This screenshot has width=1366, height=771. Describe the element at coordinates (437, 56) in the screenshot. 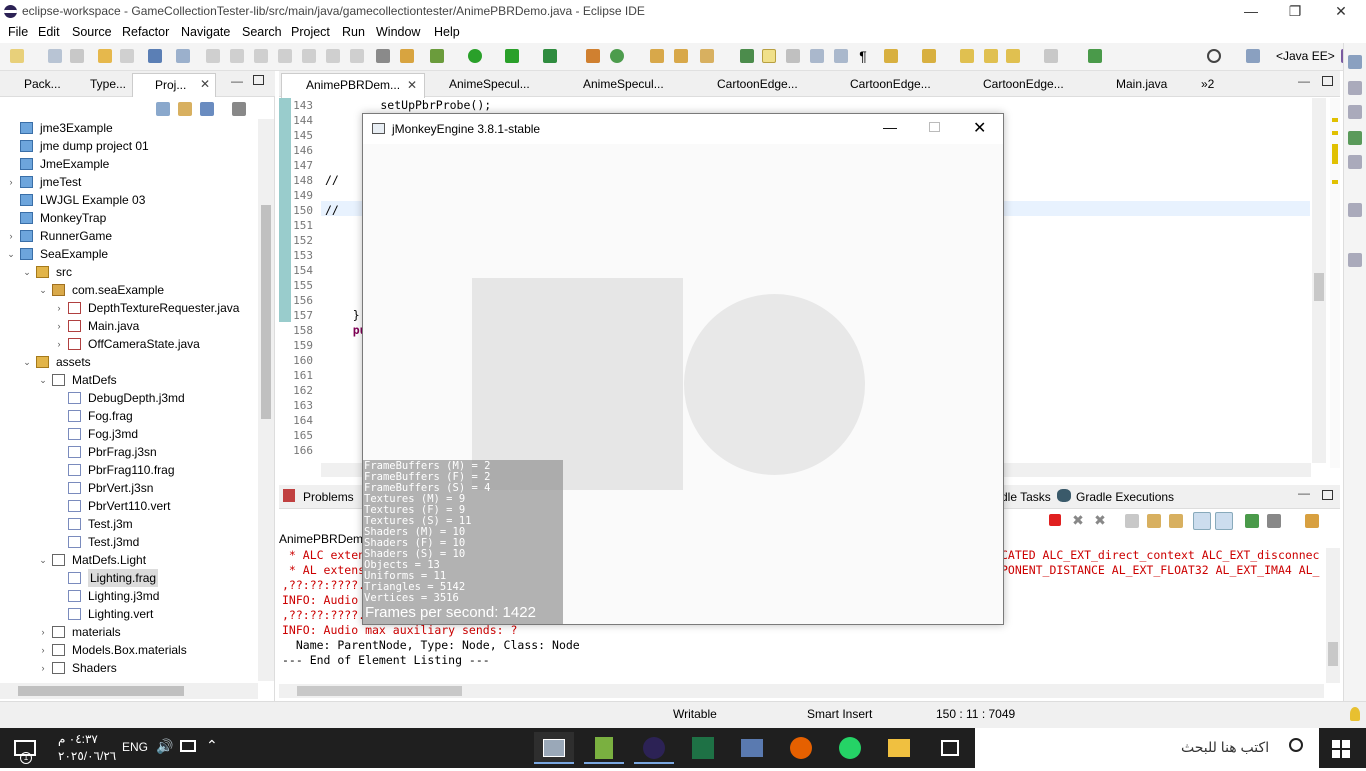

I see `debug-icon` at that location.